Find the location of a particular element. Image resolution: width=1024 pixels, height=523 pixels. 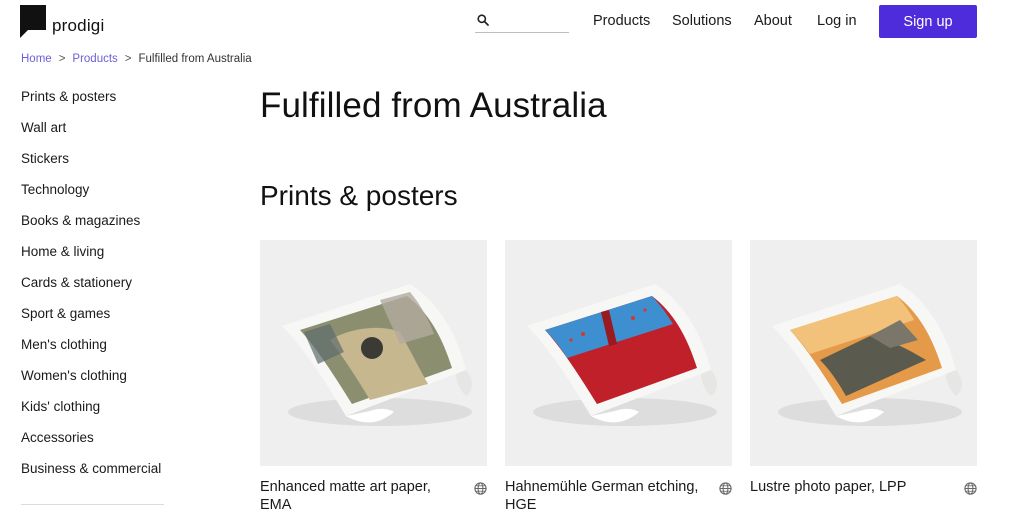

nav-solutions: Solutions is located at coordinates (702, 21).